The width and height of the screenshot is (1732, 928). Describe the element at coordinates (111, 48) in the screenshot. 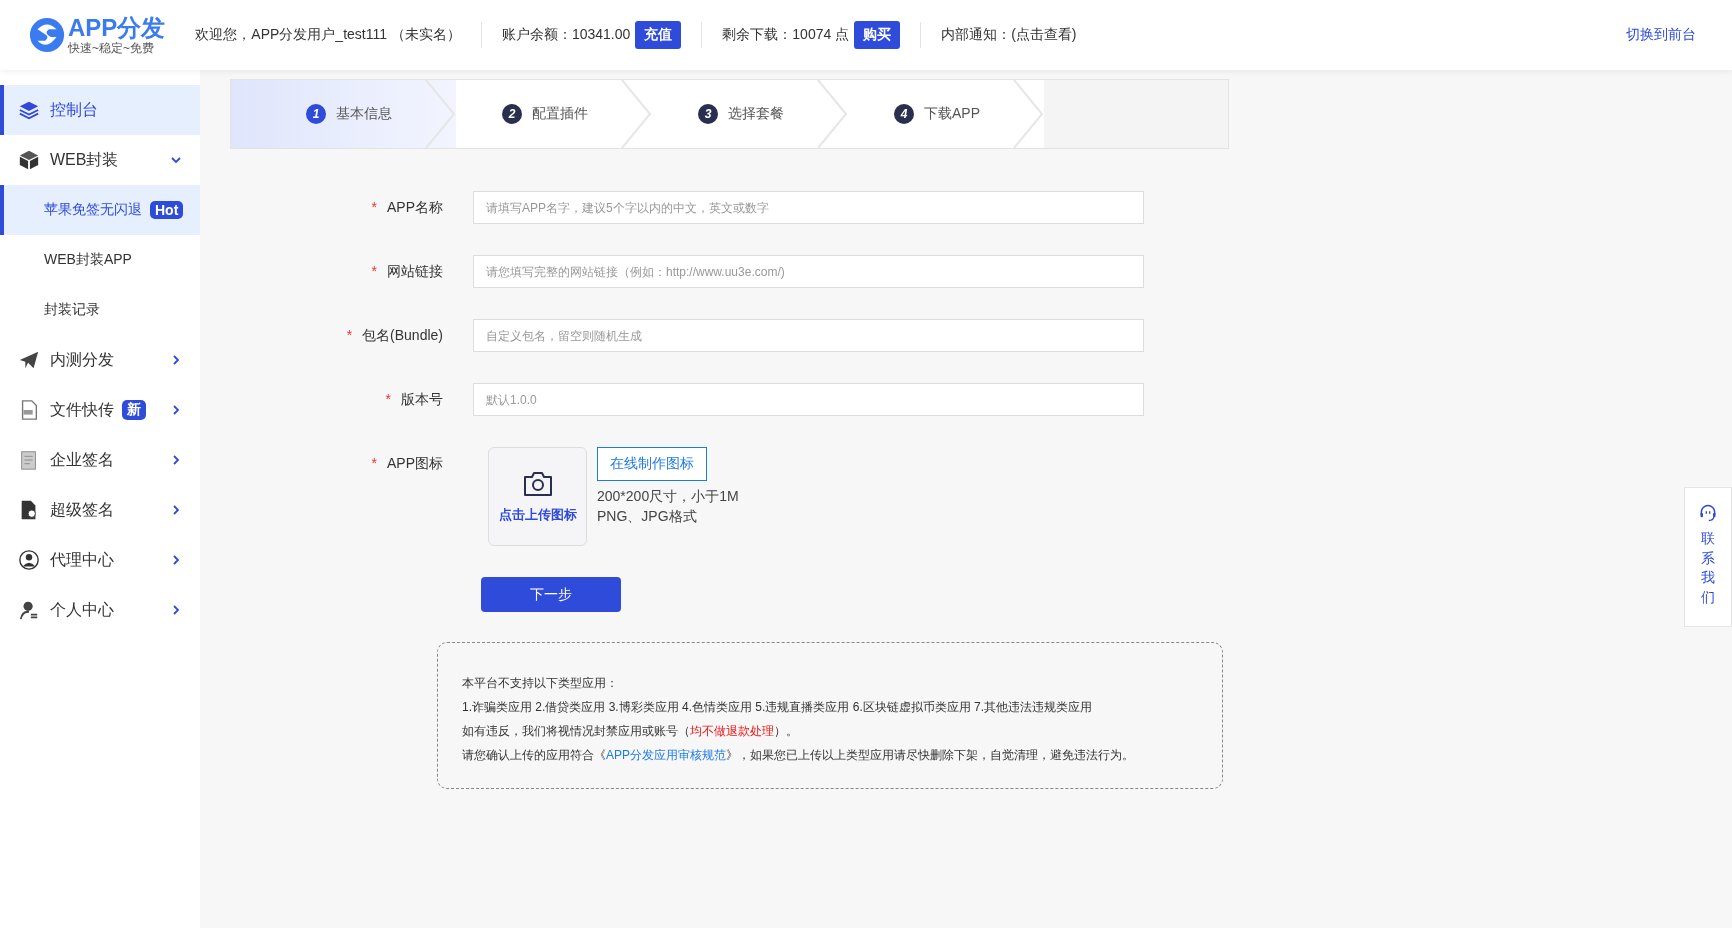

I see `logo-slogan: 快速~稳定~免费` at that location.